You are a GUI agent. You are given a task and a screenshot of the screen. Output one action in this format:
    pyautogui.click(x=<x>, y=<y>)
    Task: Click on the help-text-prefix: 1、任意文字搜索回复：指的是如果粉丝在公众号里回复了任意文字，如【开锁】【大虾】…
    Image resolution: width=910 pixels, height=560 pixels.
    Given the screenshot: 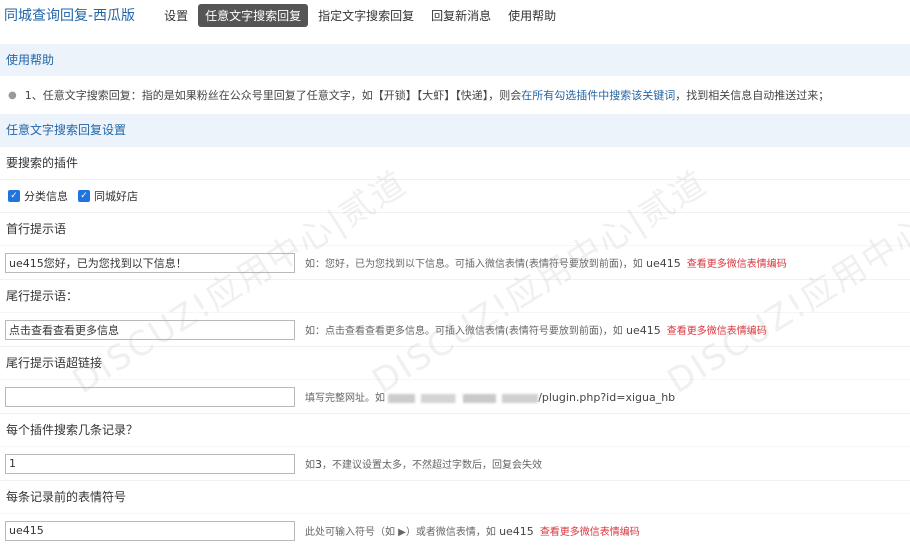 What is the action you would take?
    pyautogui.click(x=273, y=95)
    